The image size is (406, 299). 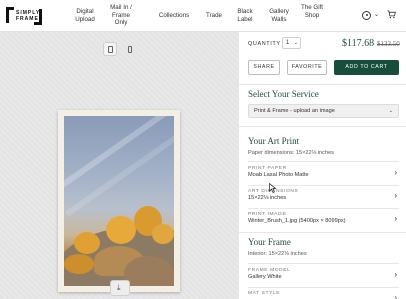 I want to click on original-price: $133.50, so click(x=388, y=44).